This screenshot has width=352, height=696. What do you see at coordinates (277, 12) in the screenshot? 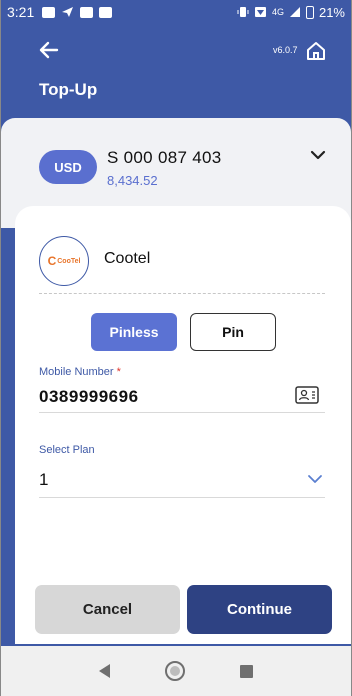
I see `network-type: 4G` at bounding box center [277, 12].